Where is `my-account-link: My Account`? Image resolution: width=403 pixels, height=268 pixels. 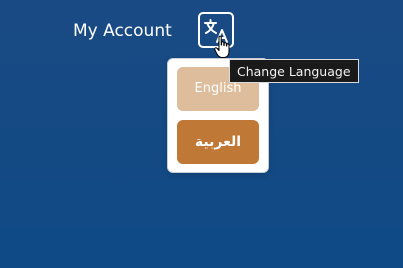 my-account-link: My Account is located at coordinates (122, 31).